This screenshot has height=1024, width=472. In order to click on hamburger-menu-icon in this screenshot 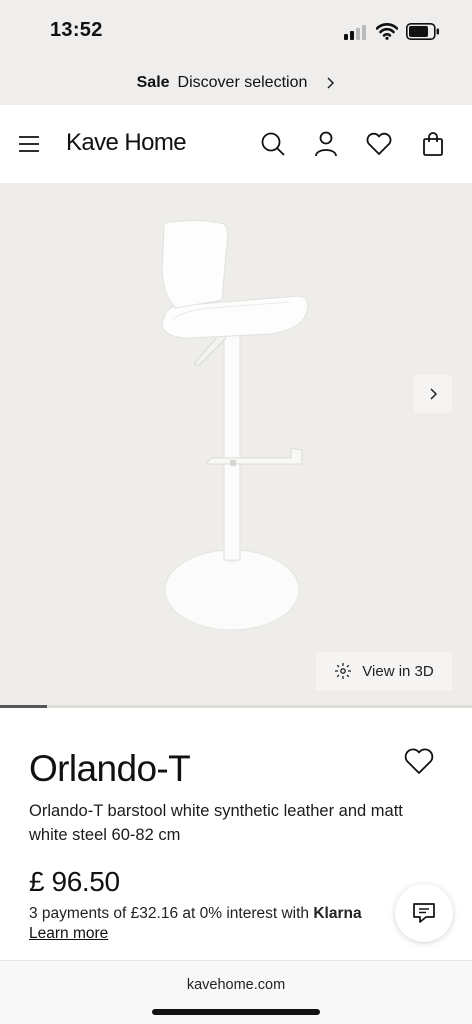, I will do `click(29, 144)`.